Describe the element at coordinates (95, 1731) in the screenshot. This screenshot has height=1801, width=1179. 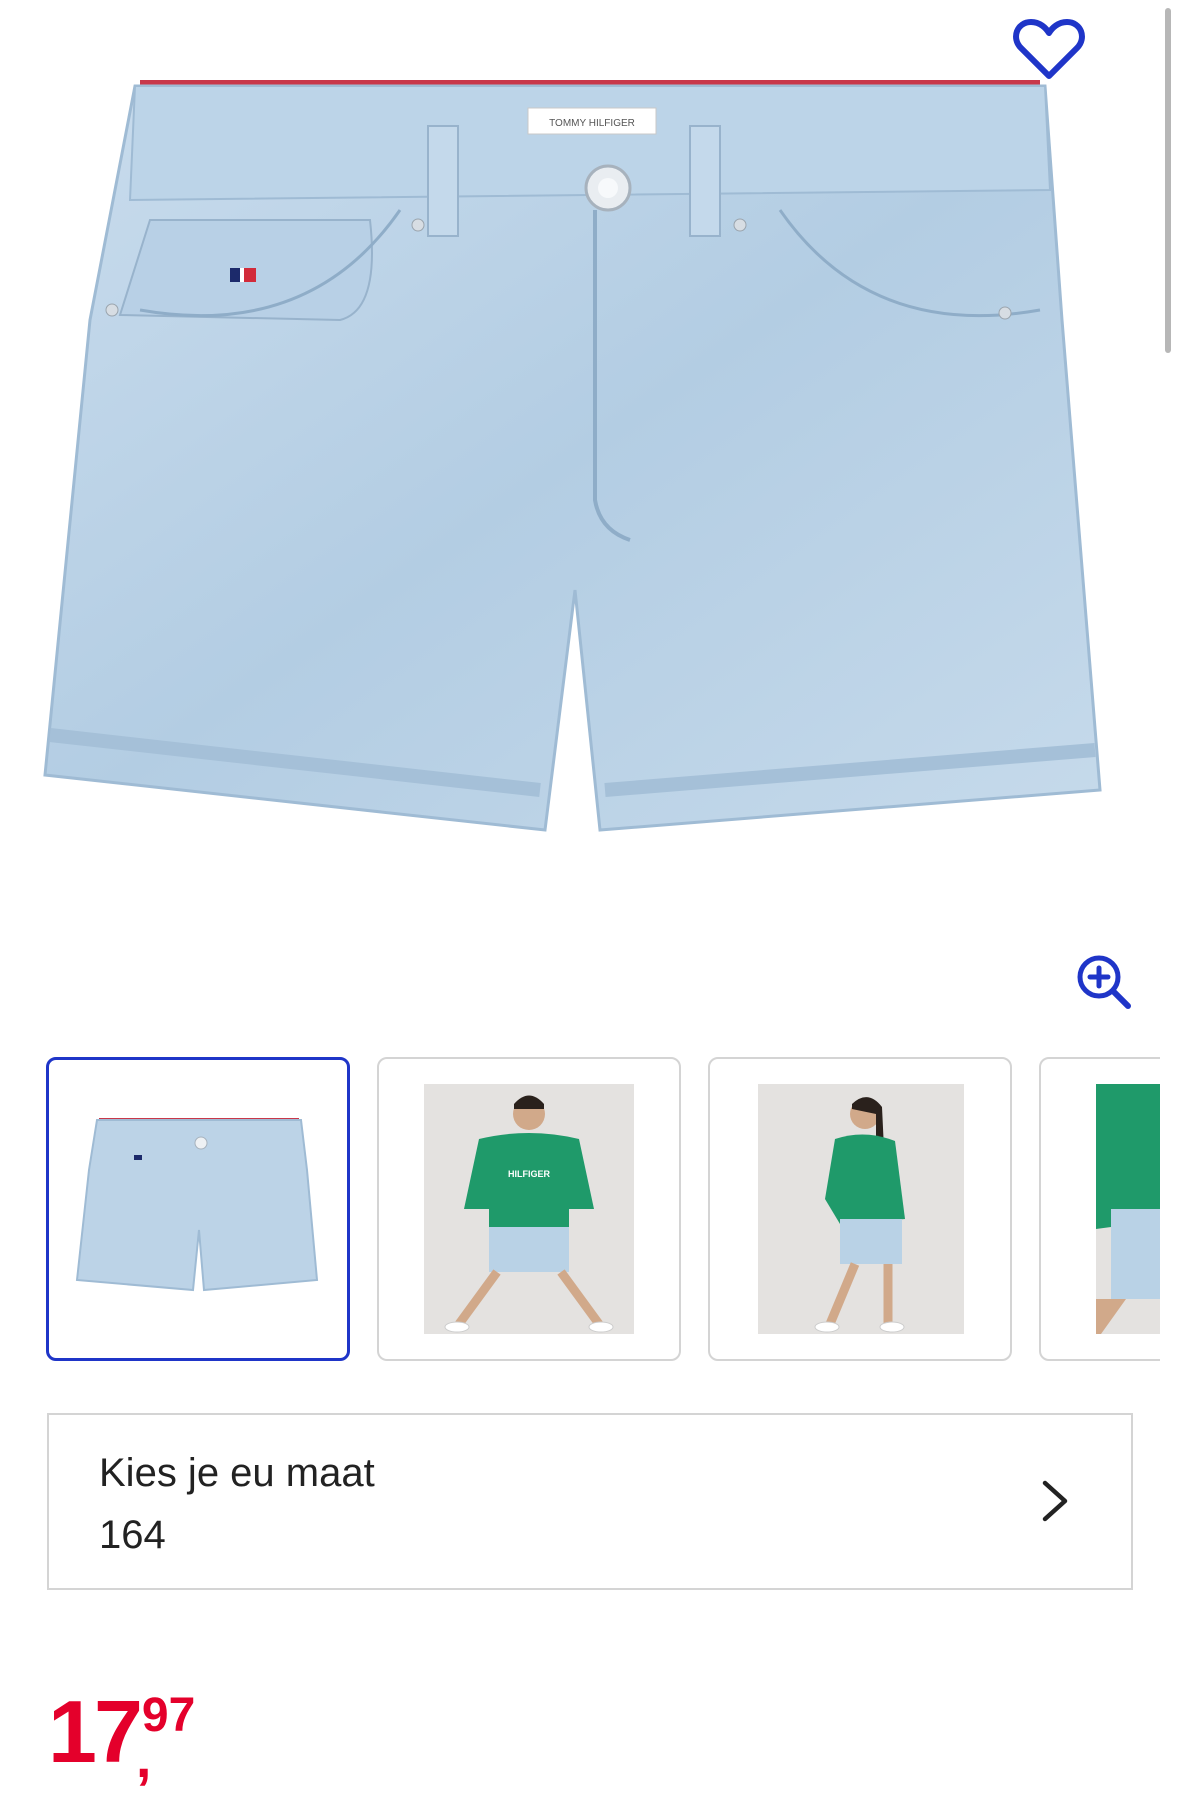
I see `price-euros: 17` at that location.